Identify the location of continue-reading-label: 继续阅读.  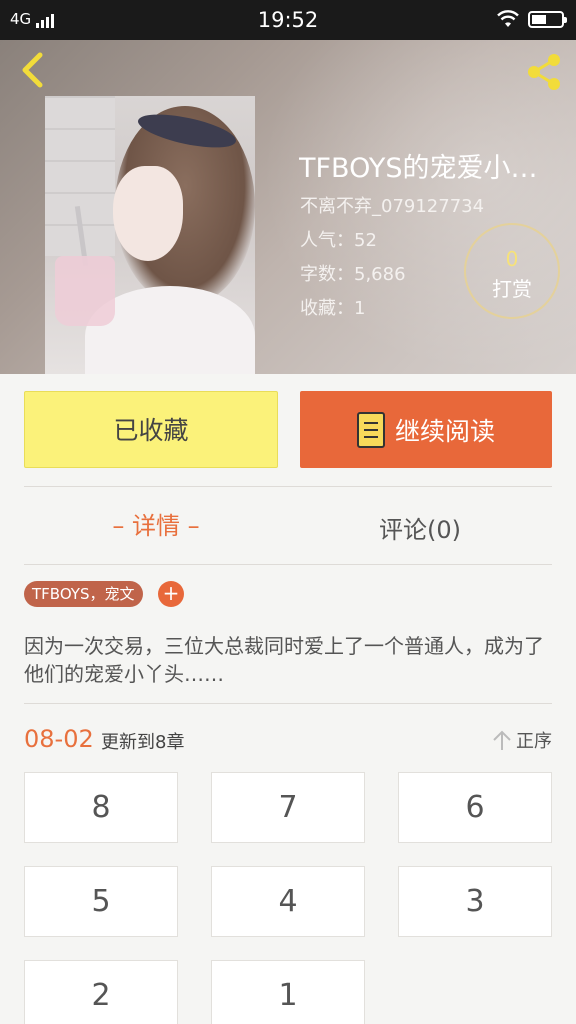
(444, 431).